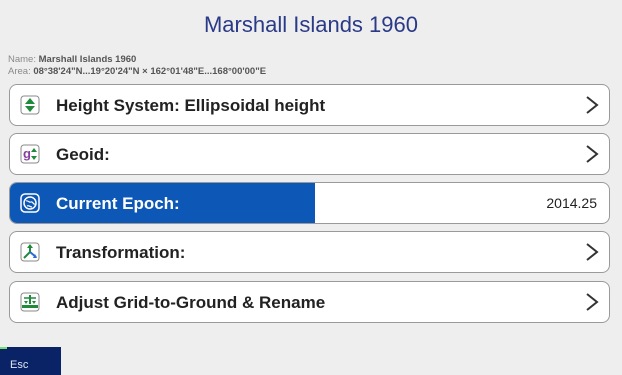 The image size is (622, 375). I want to click on geoid-icon: g, so click(30, 154).